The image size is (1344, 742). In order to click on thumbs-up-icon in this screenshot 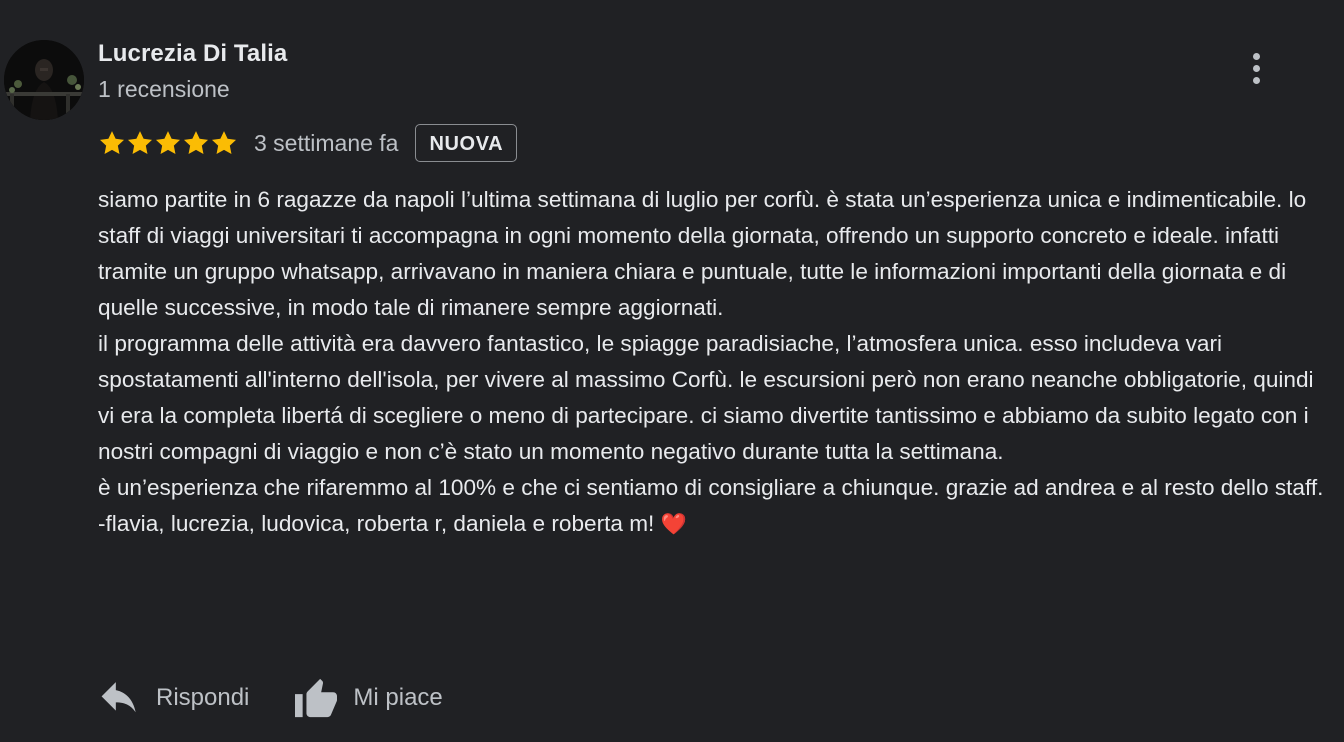, I will do `click(316, 698)`.